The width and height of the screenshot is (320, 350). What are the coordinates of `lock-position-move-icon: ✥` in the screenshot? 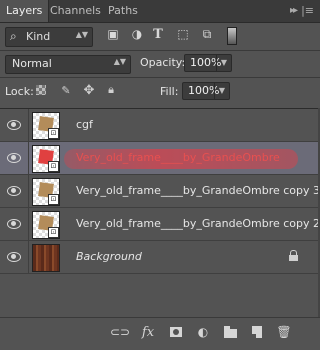 It's located at (89, 90).